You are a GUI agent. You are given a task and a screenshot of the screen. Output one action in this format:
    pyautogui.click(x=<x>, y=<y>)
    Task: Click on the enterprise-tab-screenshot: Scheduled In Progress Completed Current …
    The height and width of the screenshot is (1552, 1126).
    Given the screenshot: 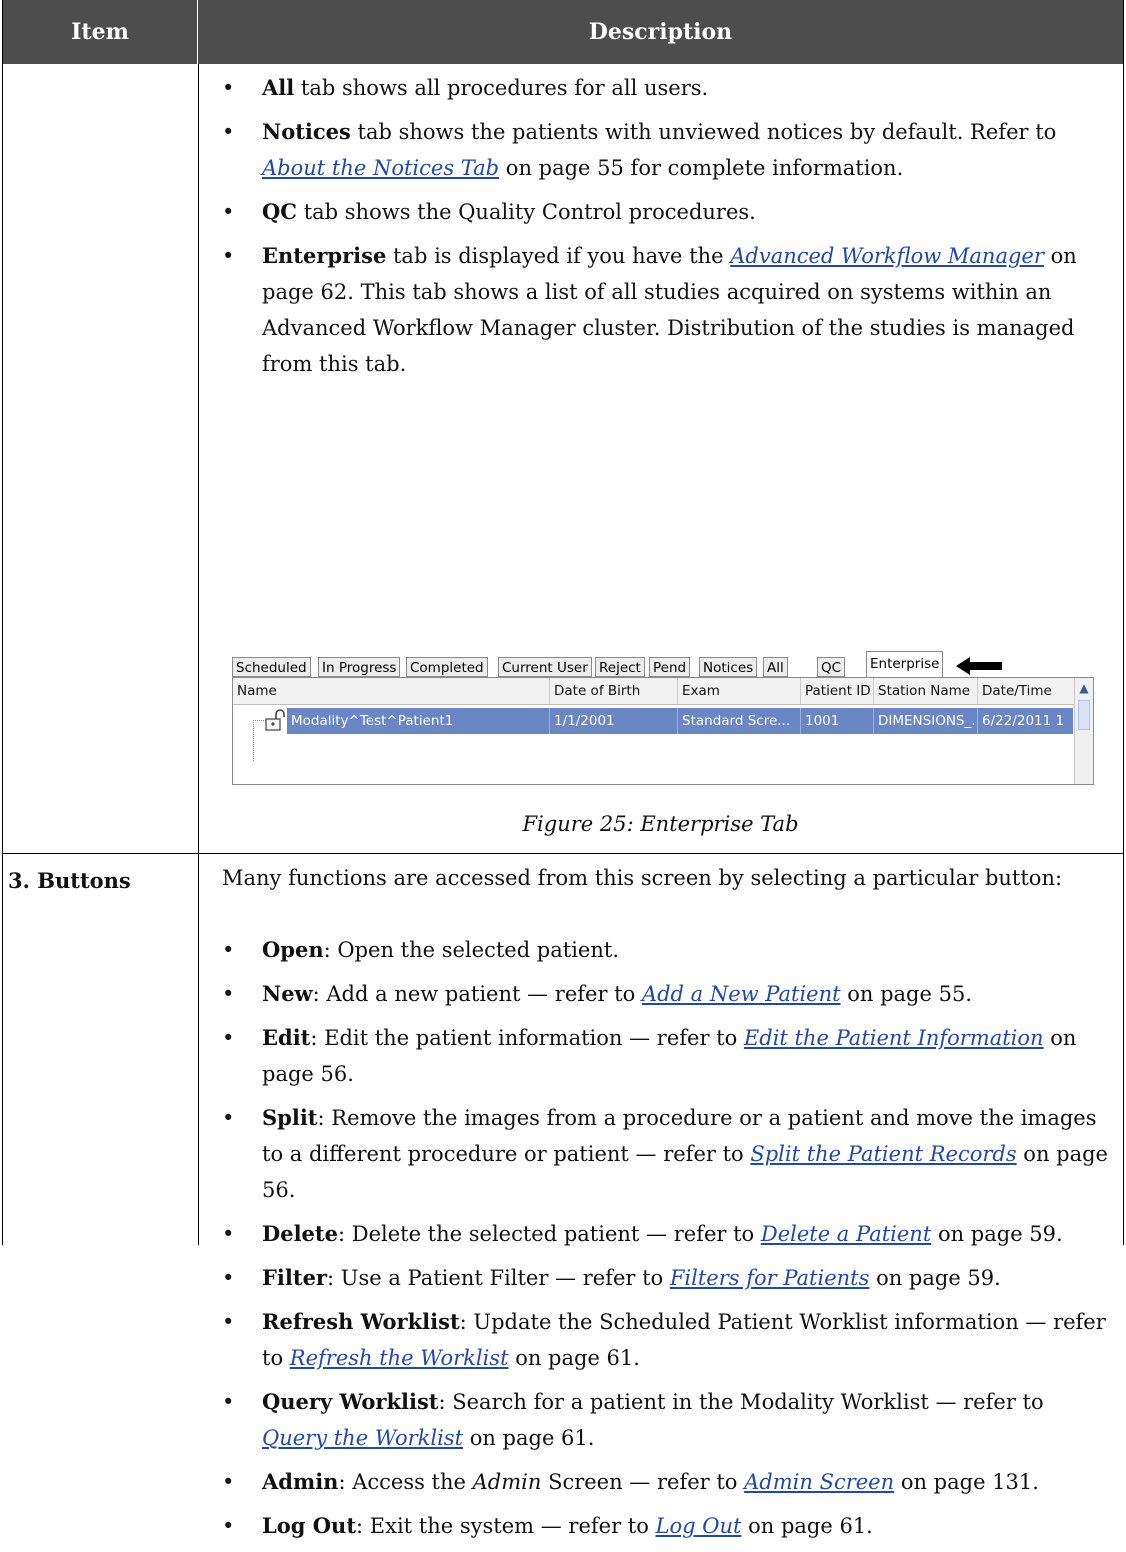 What is the action you would take?
    pyautogui.click(x=667, y=718)
    